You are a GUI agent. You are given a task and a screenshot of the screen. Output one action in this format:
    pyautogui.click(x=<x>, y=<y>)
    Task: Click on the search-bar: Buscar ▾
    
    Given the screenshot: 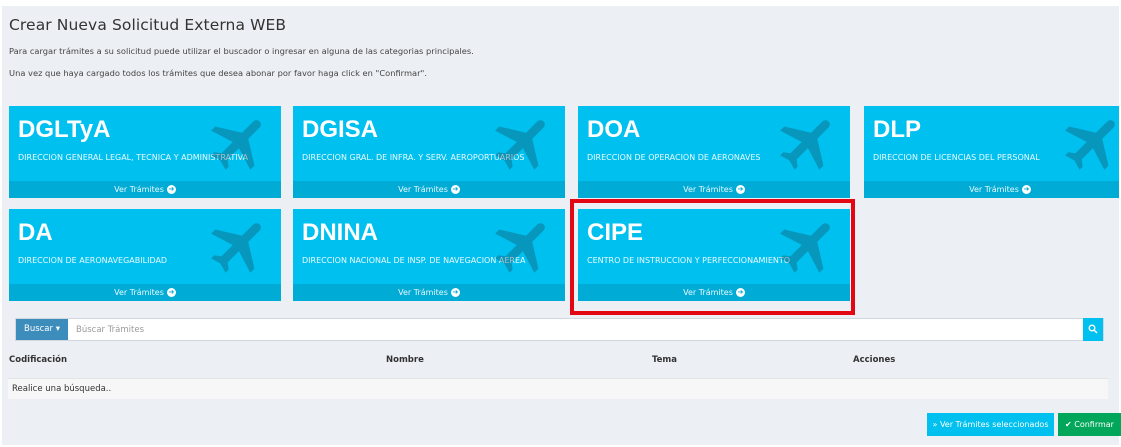 What is the action you would take?
    pyautogui.click(x=559, y=329)
    